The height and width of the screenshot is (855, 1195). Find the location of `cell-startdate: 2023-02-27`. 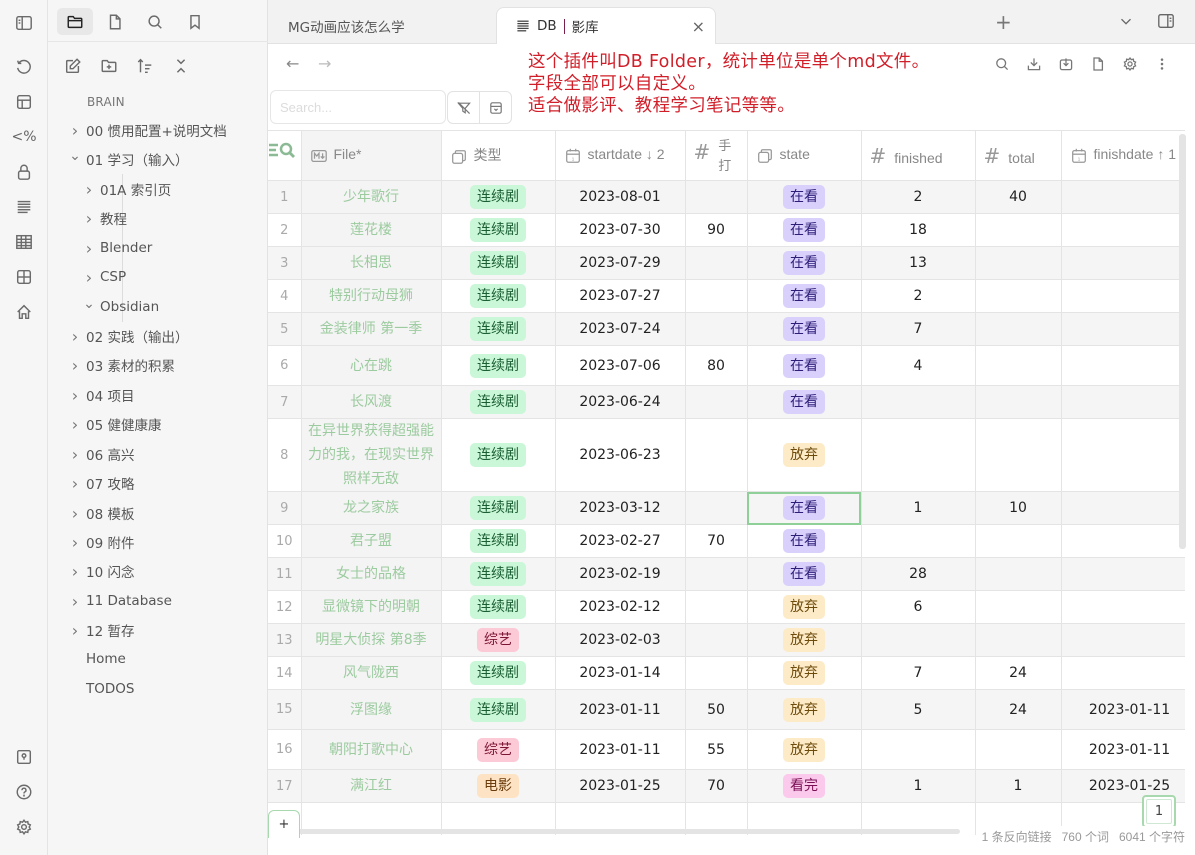

cell-startdate: 2023-02-27 is located at coordinates (620, 541).